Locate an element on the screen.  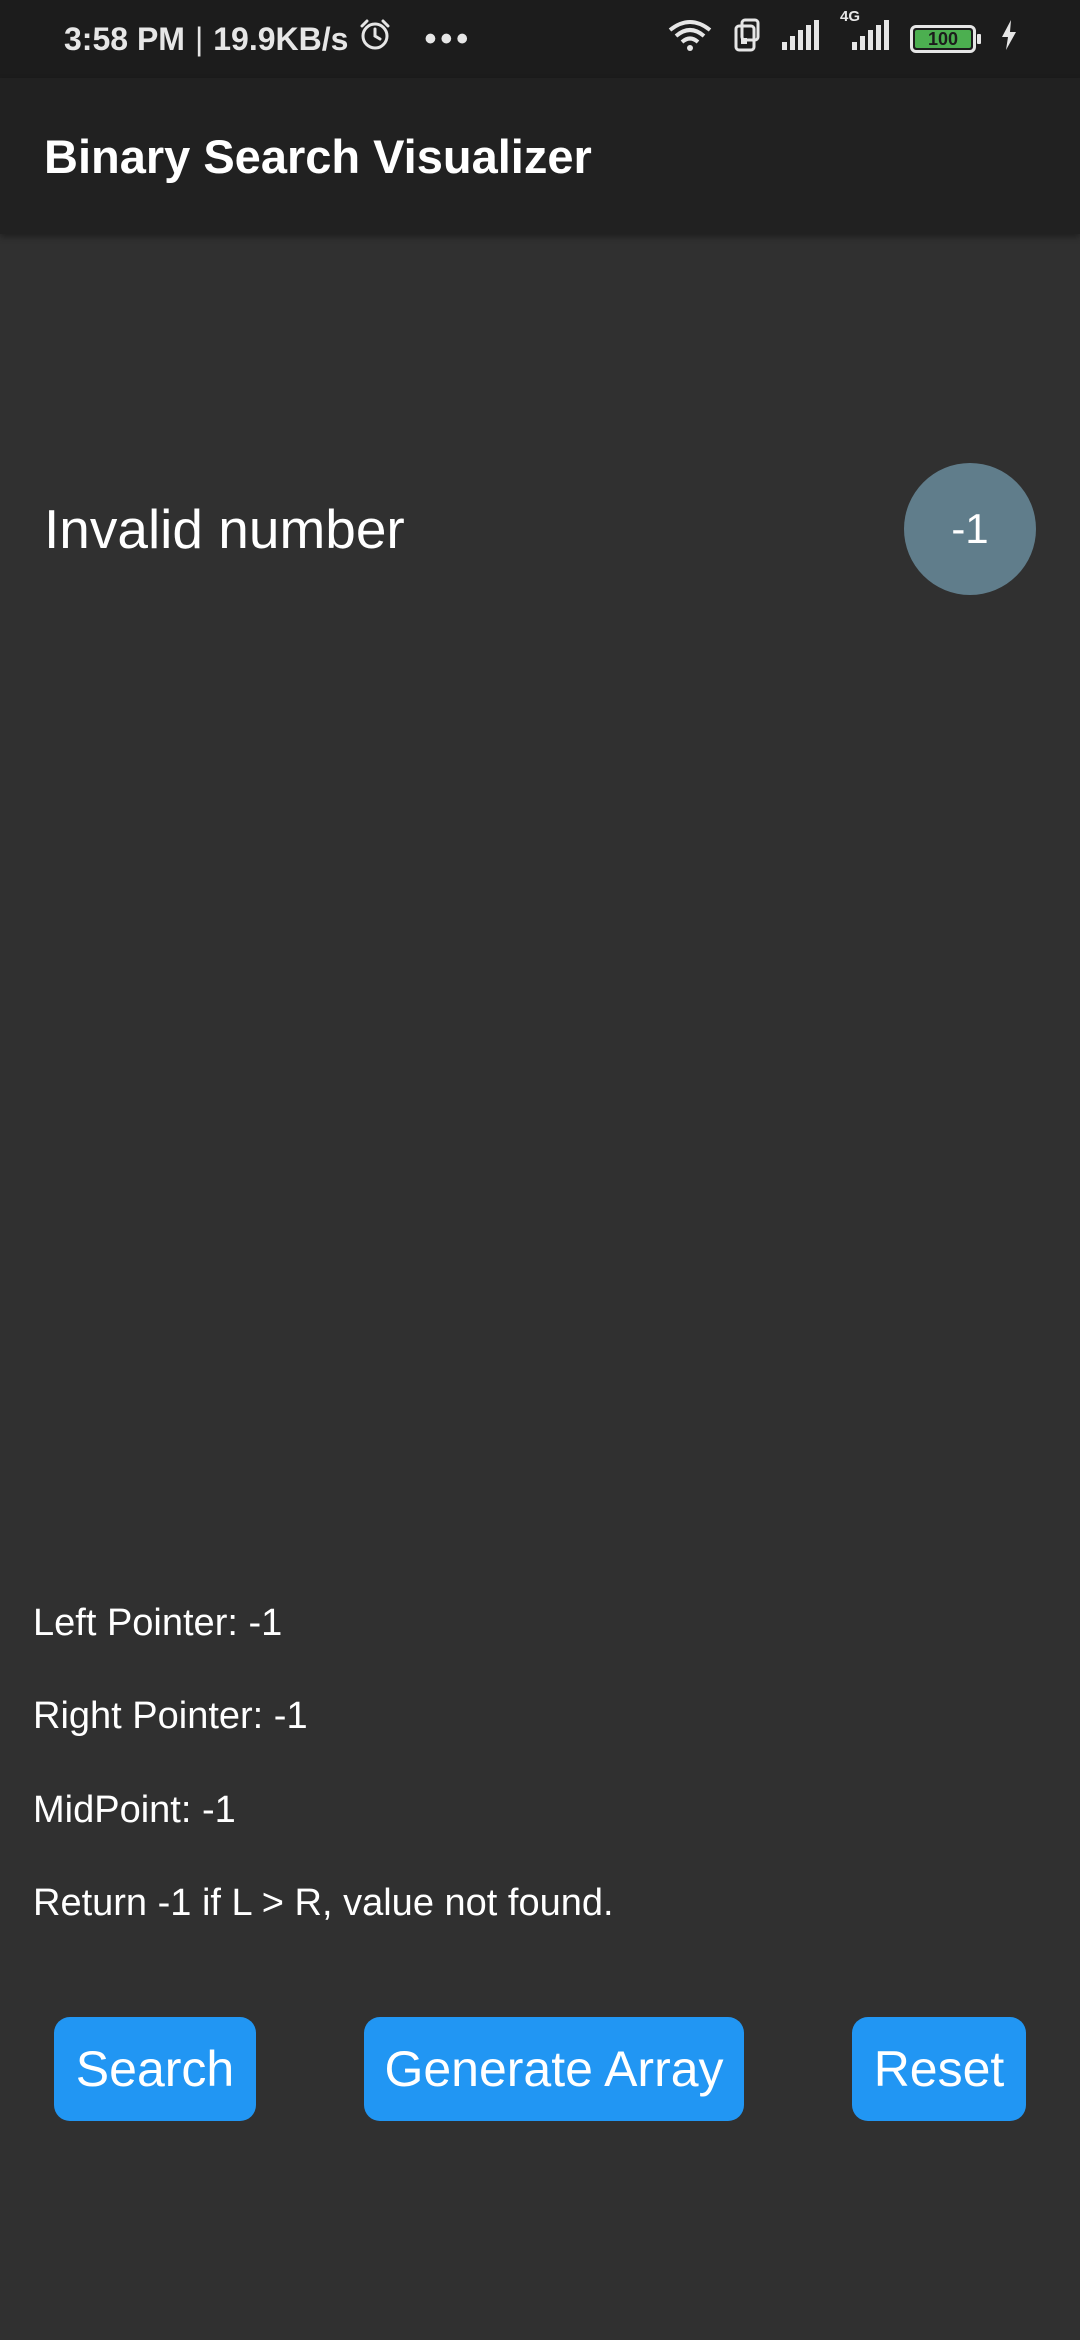
generate-array-button-label: Generate Array is located at coordinates (554, 2069).